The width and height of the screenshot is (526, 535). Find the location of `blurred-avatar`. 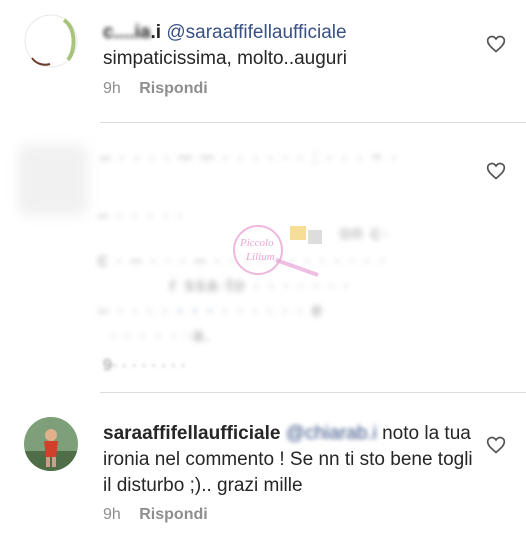

blurred-avatar is located at coordinates (53, 180).